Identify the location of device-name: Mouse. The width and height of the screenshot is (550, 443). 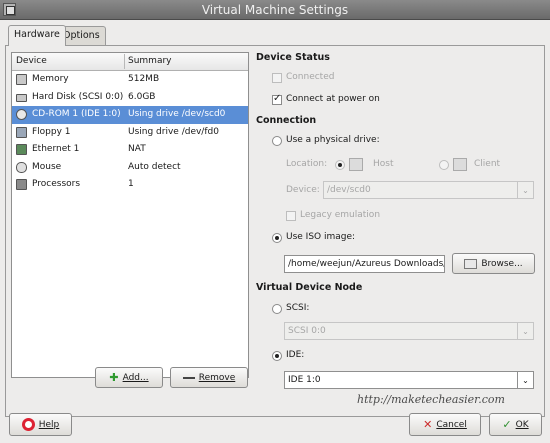
(47, 166).